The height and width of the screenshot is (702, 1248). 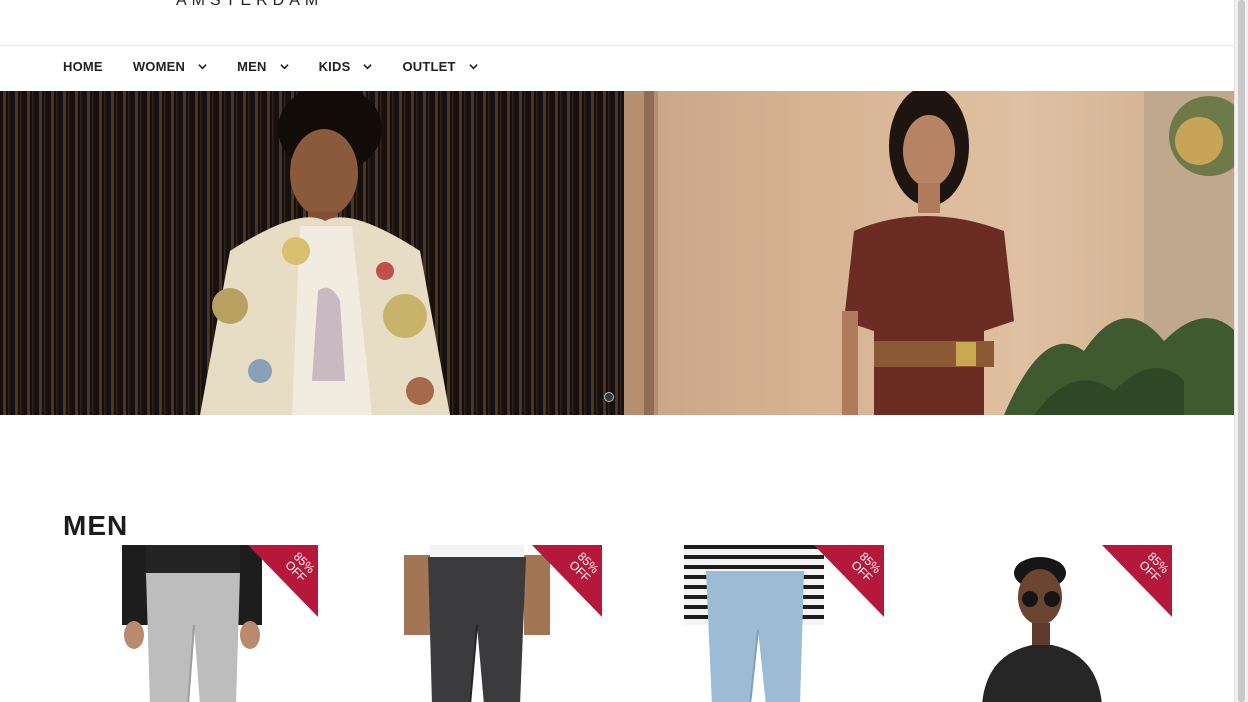 I want to click on nav-item-label: HOME, so click(x=83, y=66).